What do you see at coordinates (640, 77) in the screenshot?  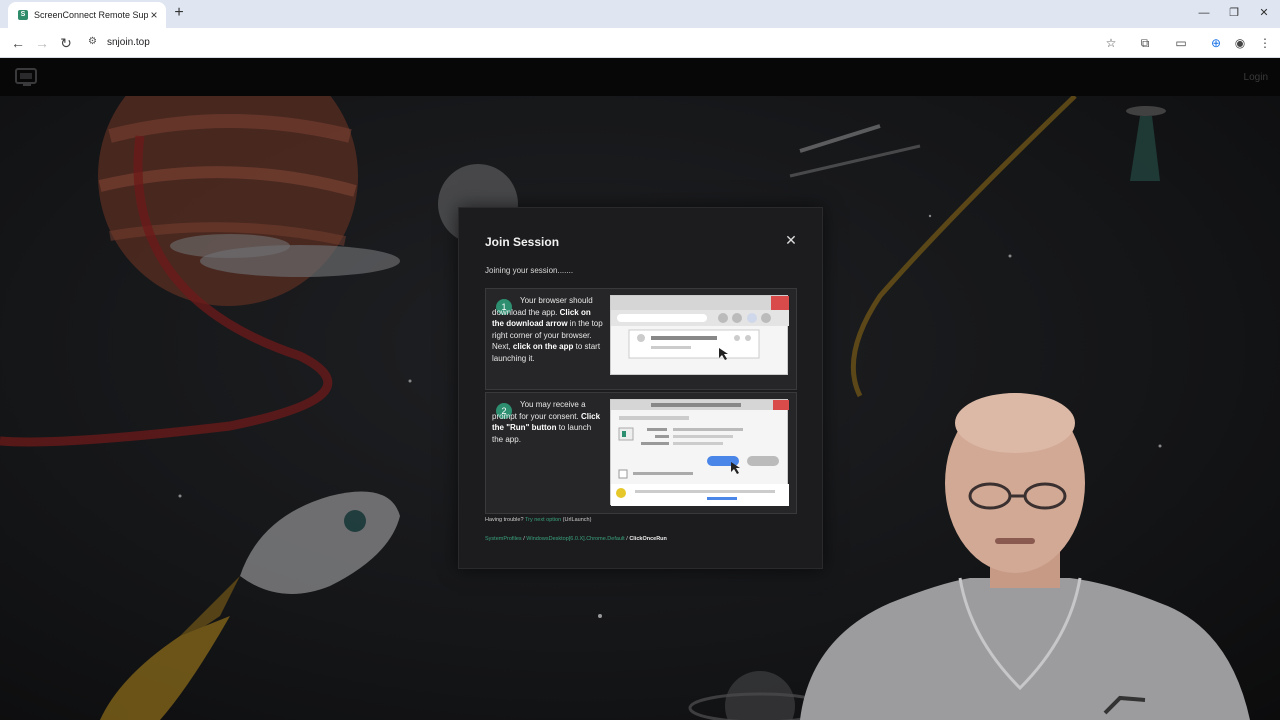 I see `site-header: Login` at bounding box center [640, 77].